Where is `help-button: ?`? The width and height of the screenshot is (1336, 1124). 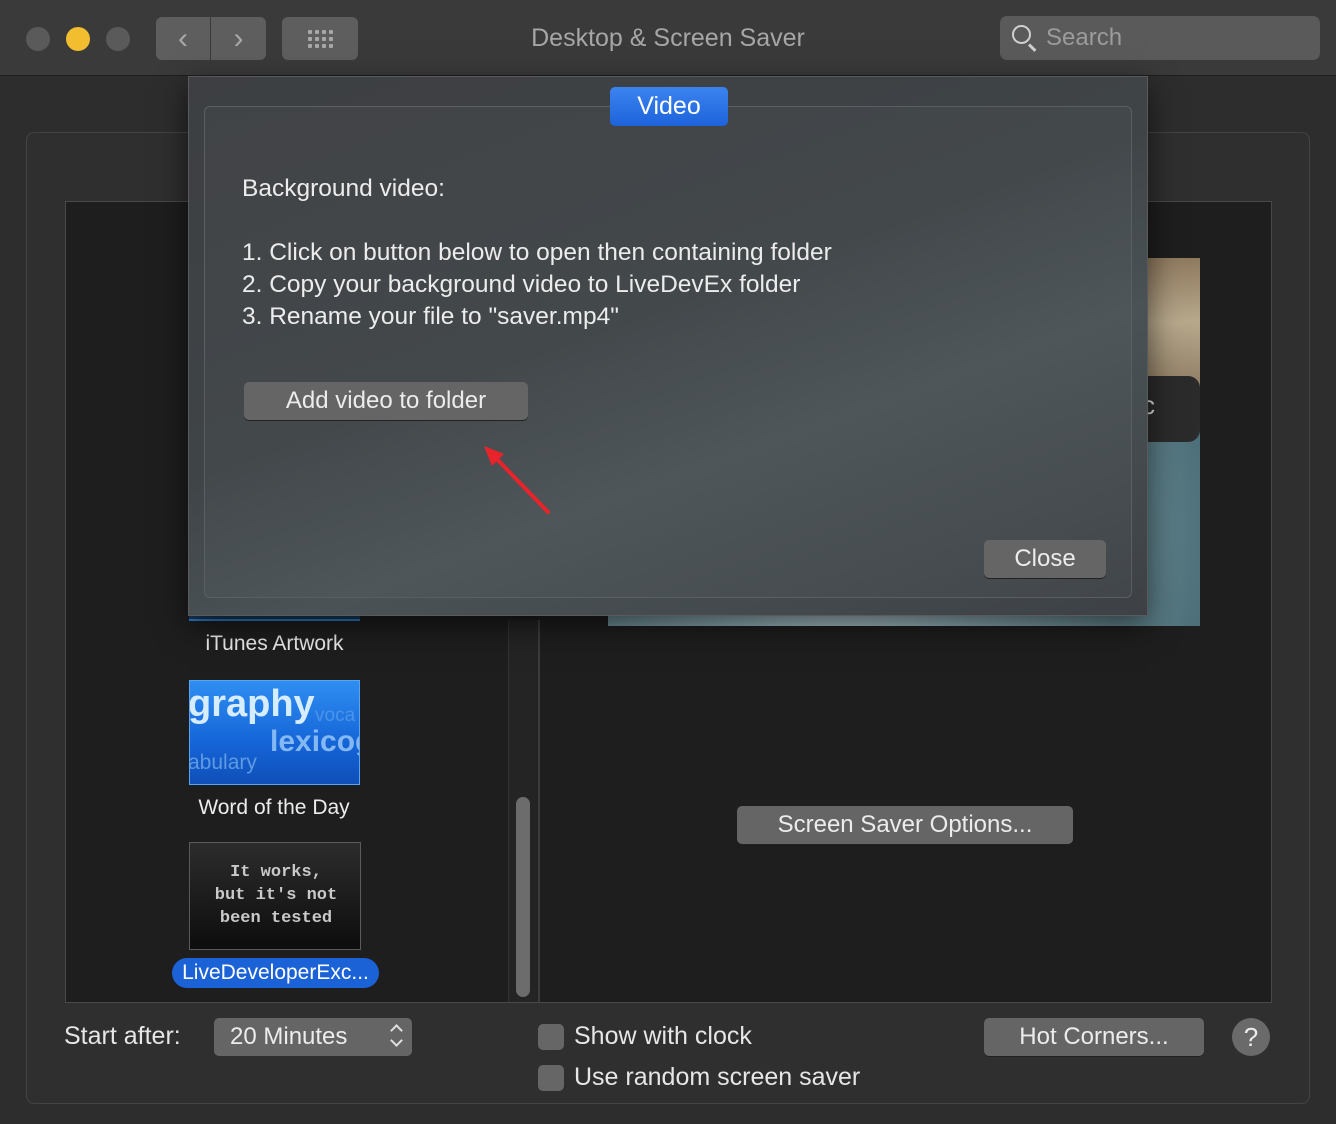 help-button: ? is located at coordinates (1251, 1037).